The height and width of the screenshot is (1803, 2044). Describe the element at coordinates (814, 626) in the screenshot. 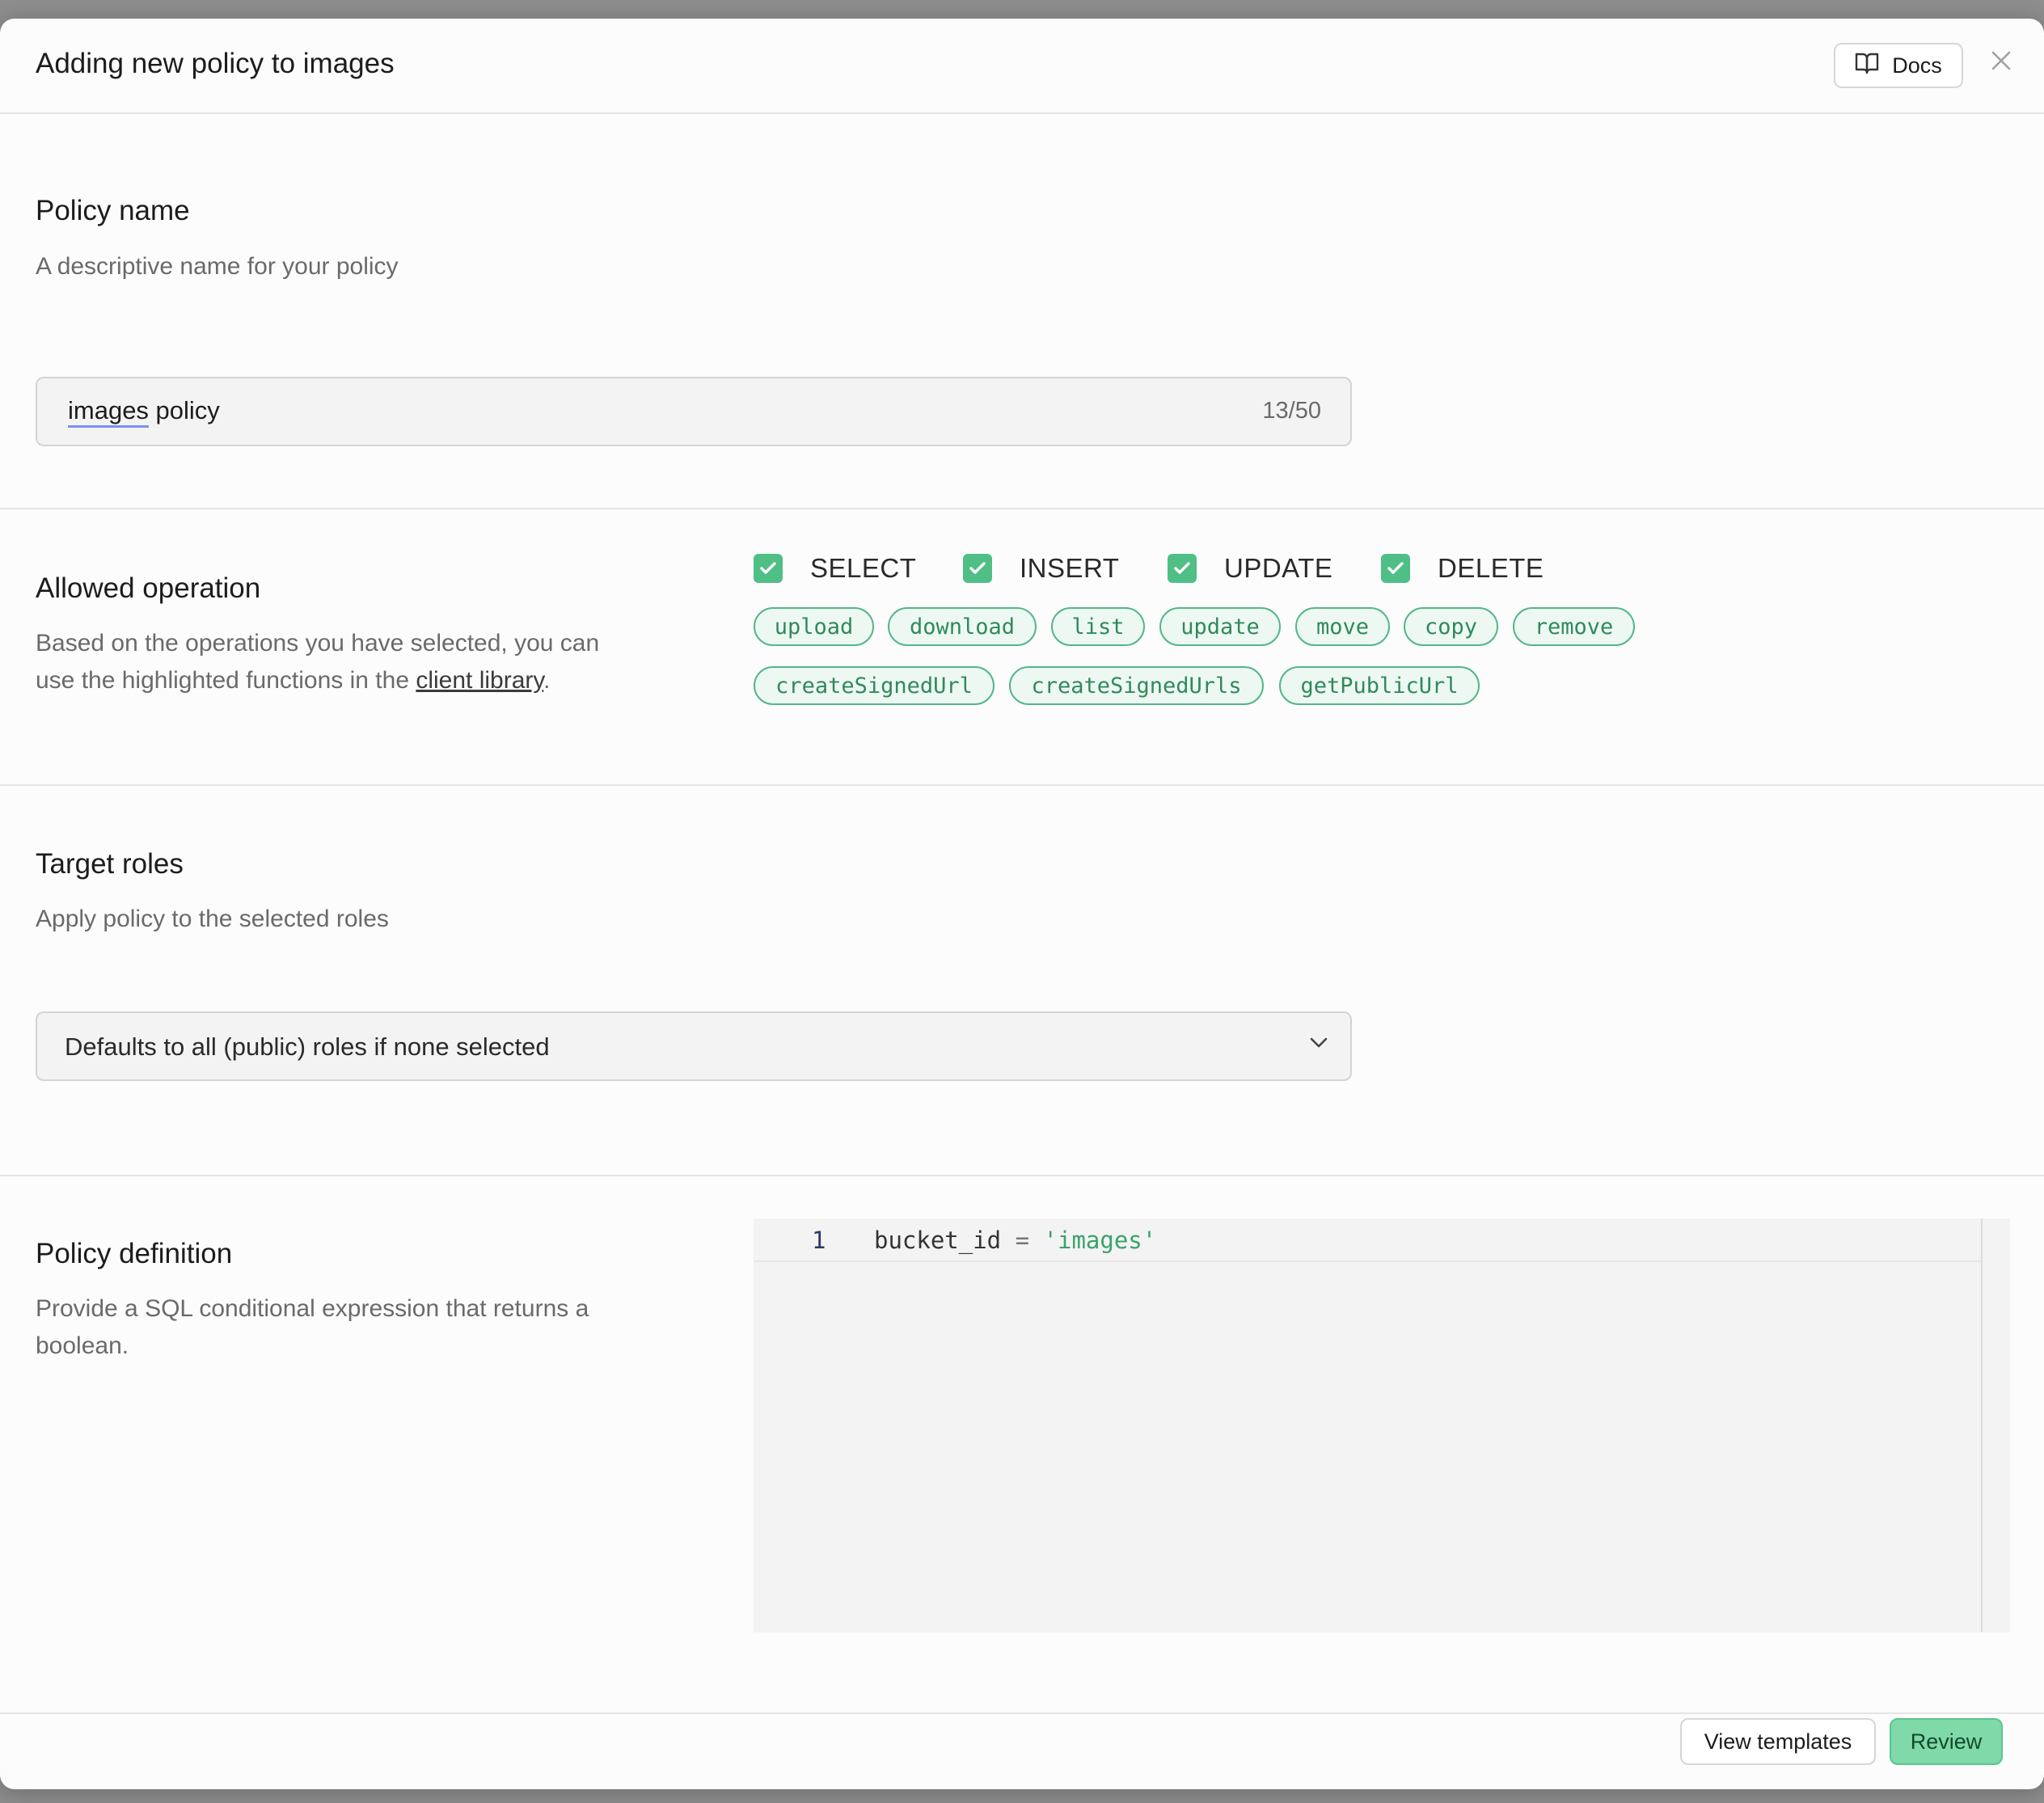

I see `function-chip-upload: upload` at that location.